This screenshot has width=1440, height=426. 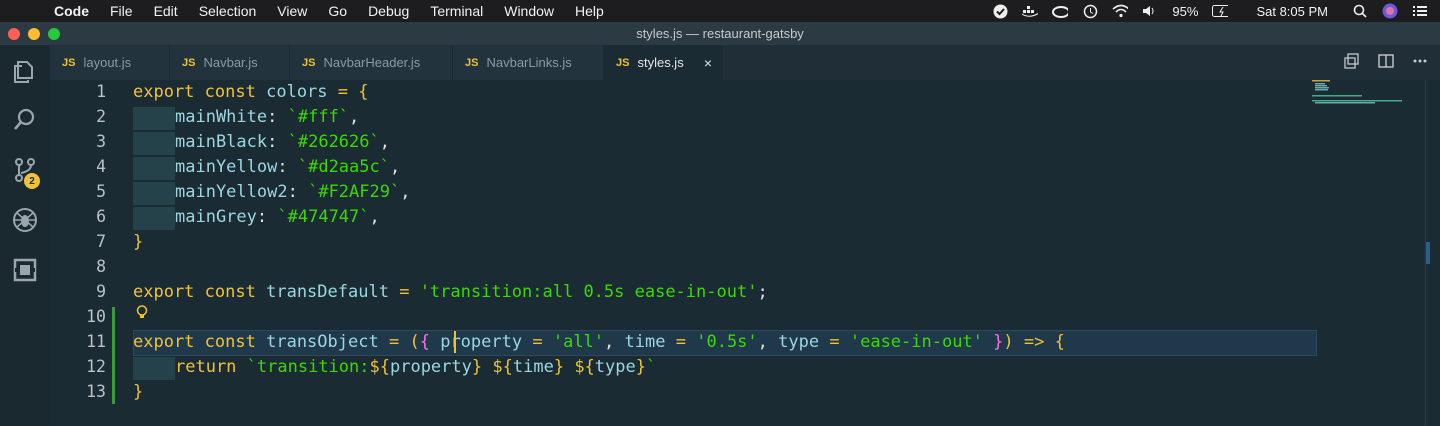 I want to click on window-title: styles.js — restaurant-gatsby, so click(x=720, y=33).